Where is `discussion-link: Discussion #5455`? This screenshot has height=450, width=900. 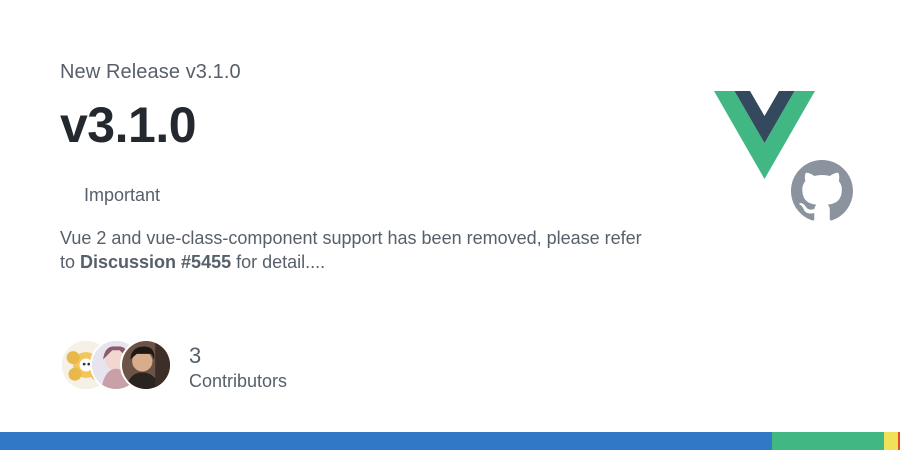
discussion-link: Discussion #5455 is located at coordinates (155, 262).